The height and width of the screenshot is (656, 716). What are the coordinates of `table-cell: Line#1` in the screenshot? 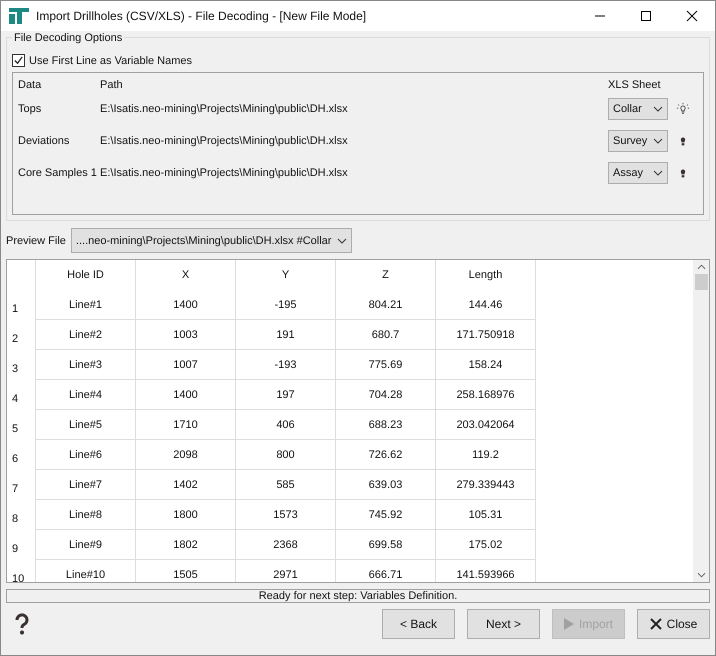 It's located at (86, 305).